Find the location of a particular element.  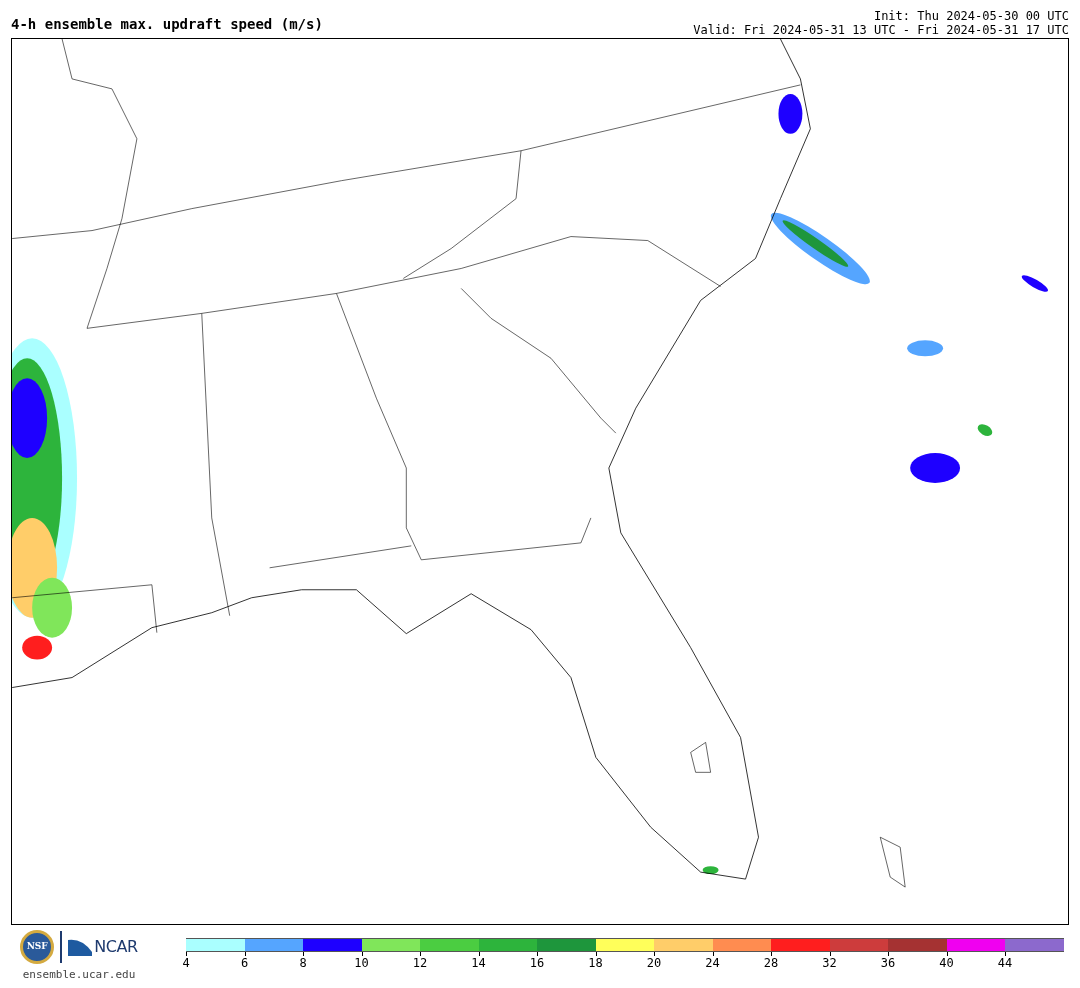

colorbar-label: 18 is located at coordinates (595, 963).